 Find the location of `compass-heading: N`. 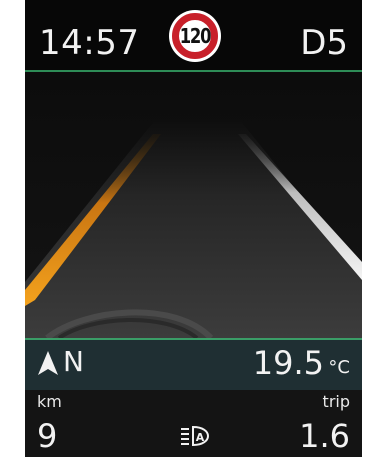

compass-heading: N is located at coordinates (73, 361).